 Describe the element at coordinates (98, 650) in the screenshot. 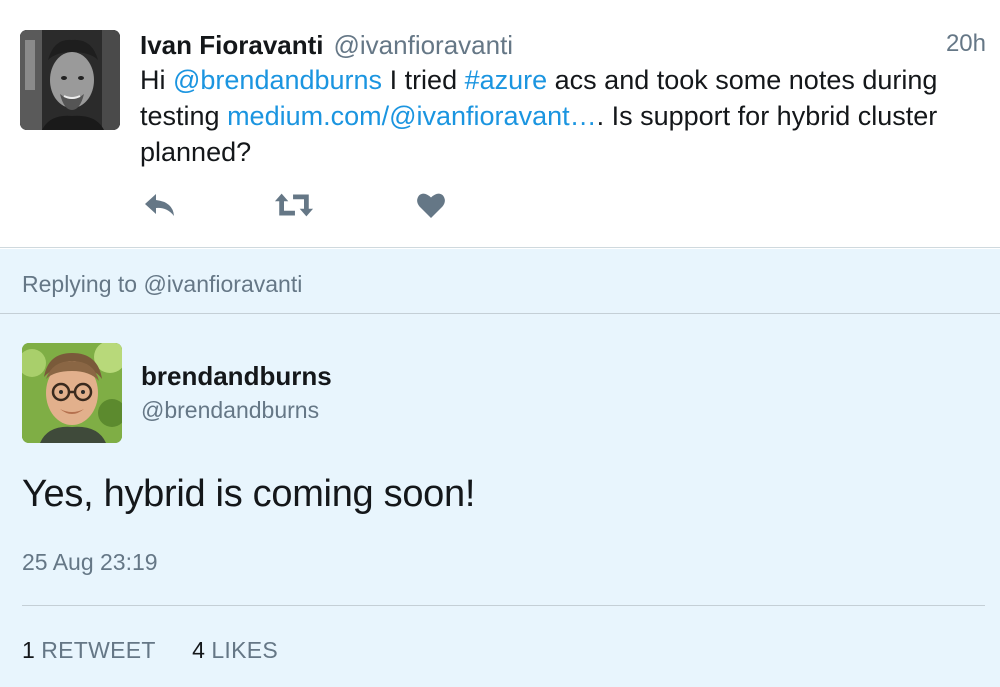

I see `retweets-label: RETWEET` at that location.